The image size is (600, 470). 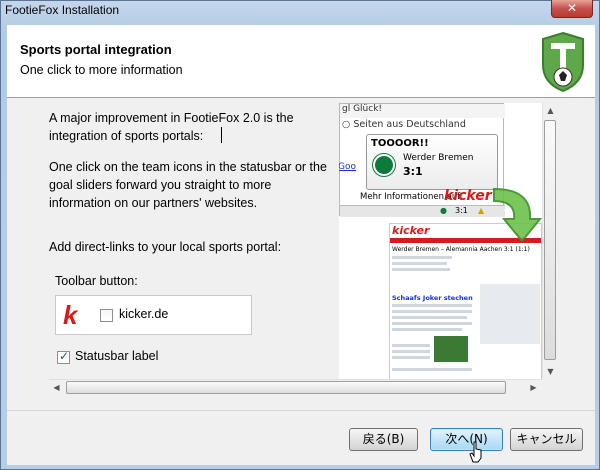 I want to click on kicker-logo-icon: k, so click(x=70, y=315).